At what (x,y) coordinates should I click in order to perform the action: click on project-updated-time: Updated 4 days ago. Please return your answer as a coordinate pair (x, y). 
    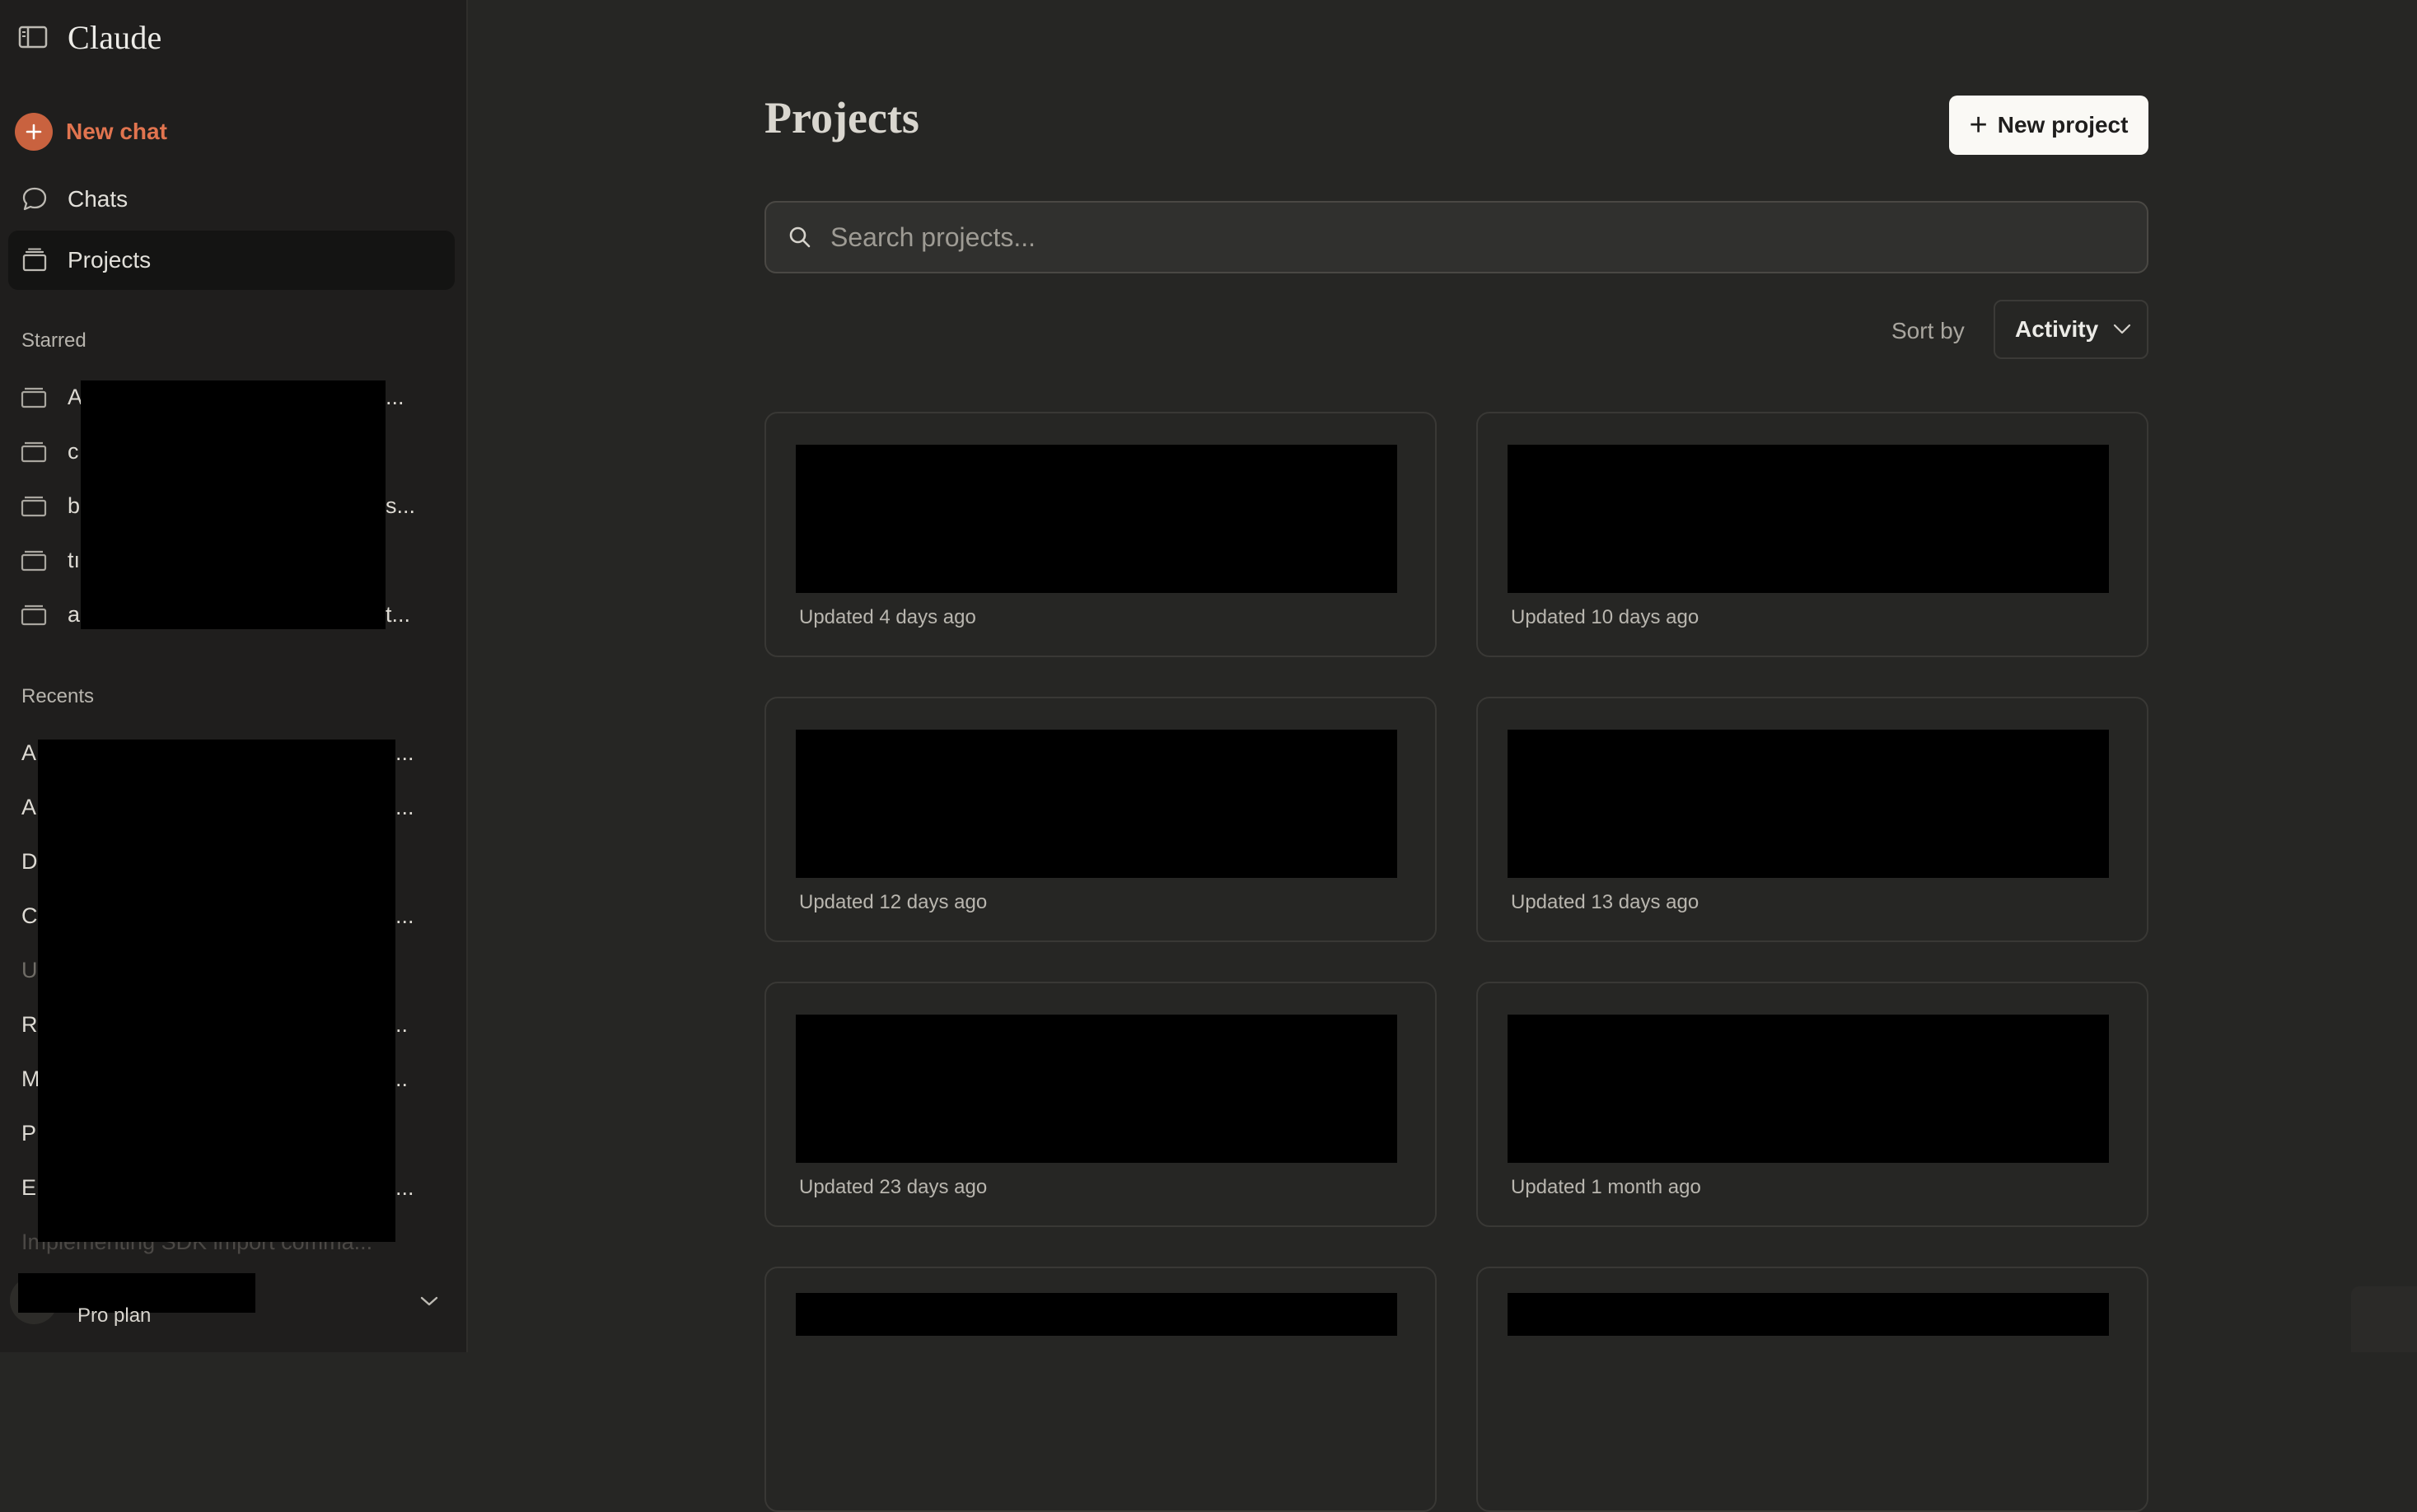
    Looking at the image, I should click on (887, 617).